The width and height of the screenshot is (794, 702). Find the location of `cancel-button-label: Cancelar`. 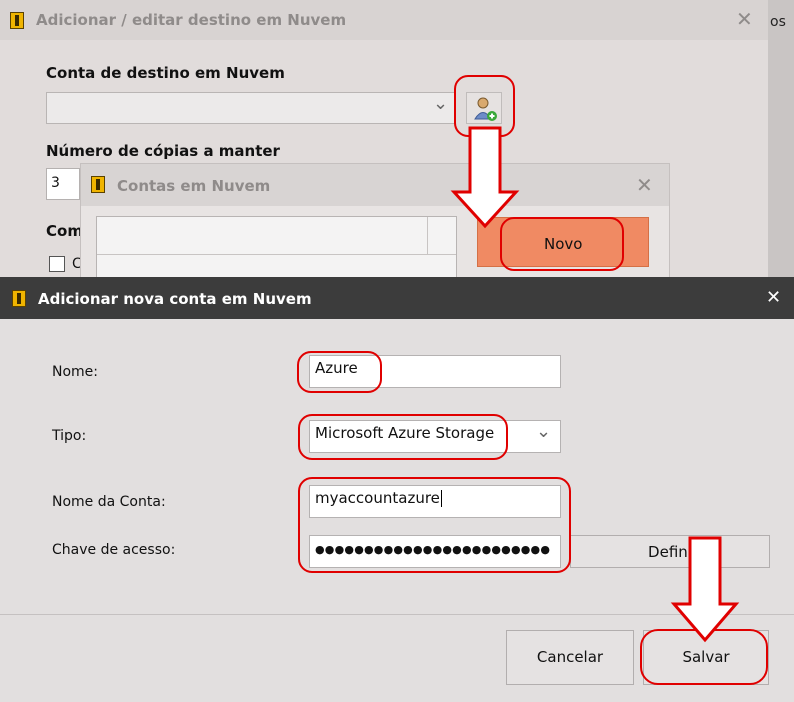

cancel-button-label: Cancelar is located at coordinates (570, 657).